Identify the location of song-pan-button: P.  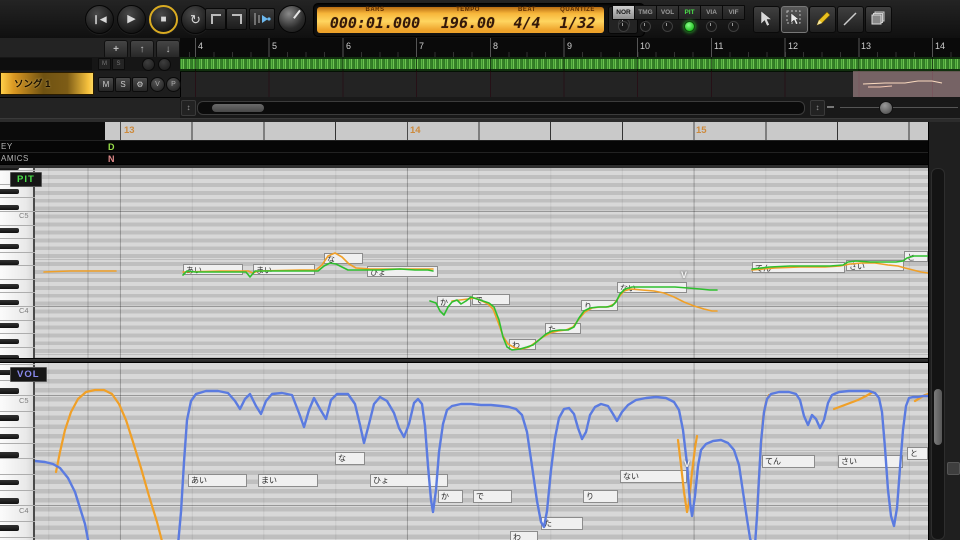
(173, 84).